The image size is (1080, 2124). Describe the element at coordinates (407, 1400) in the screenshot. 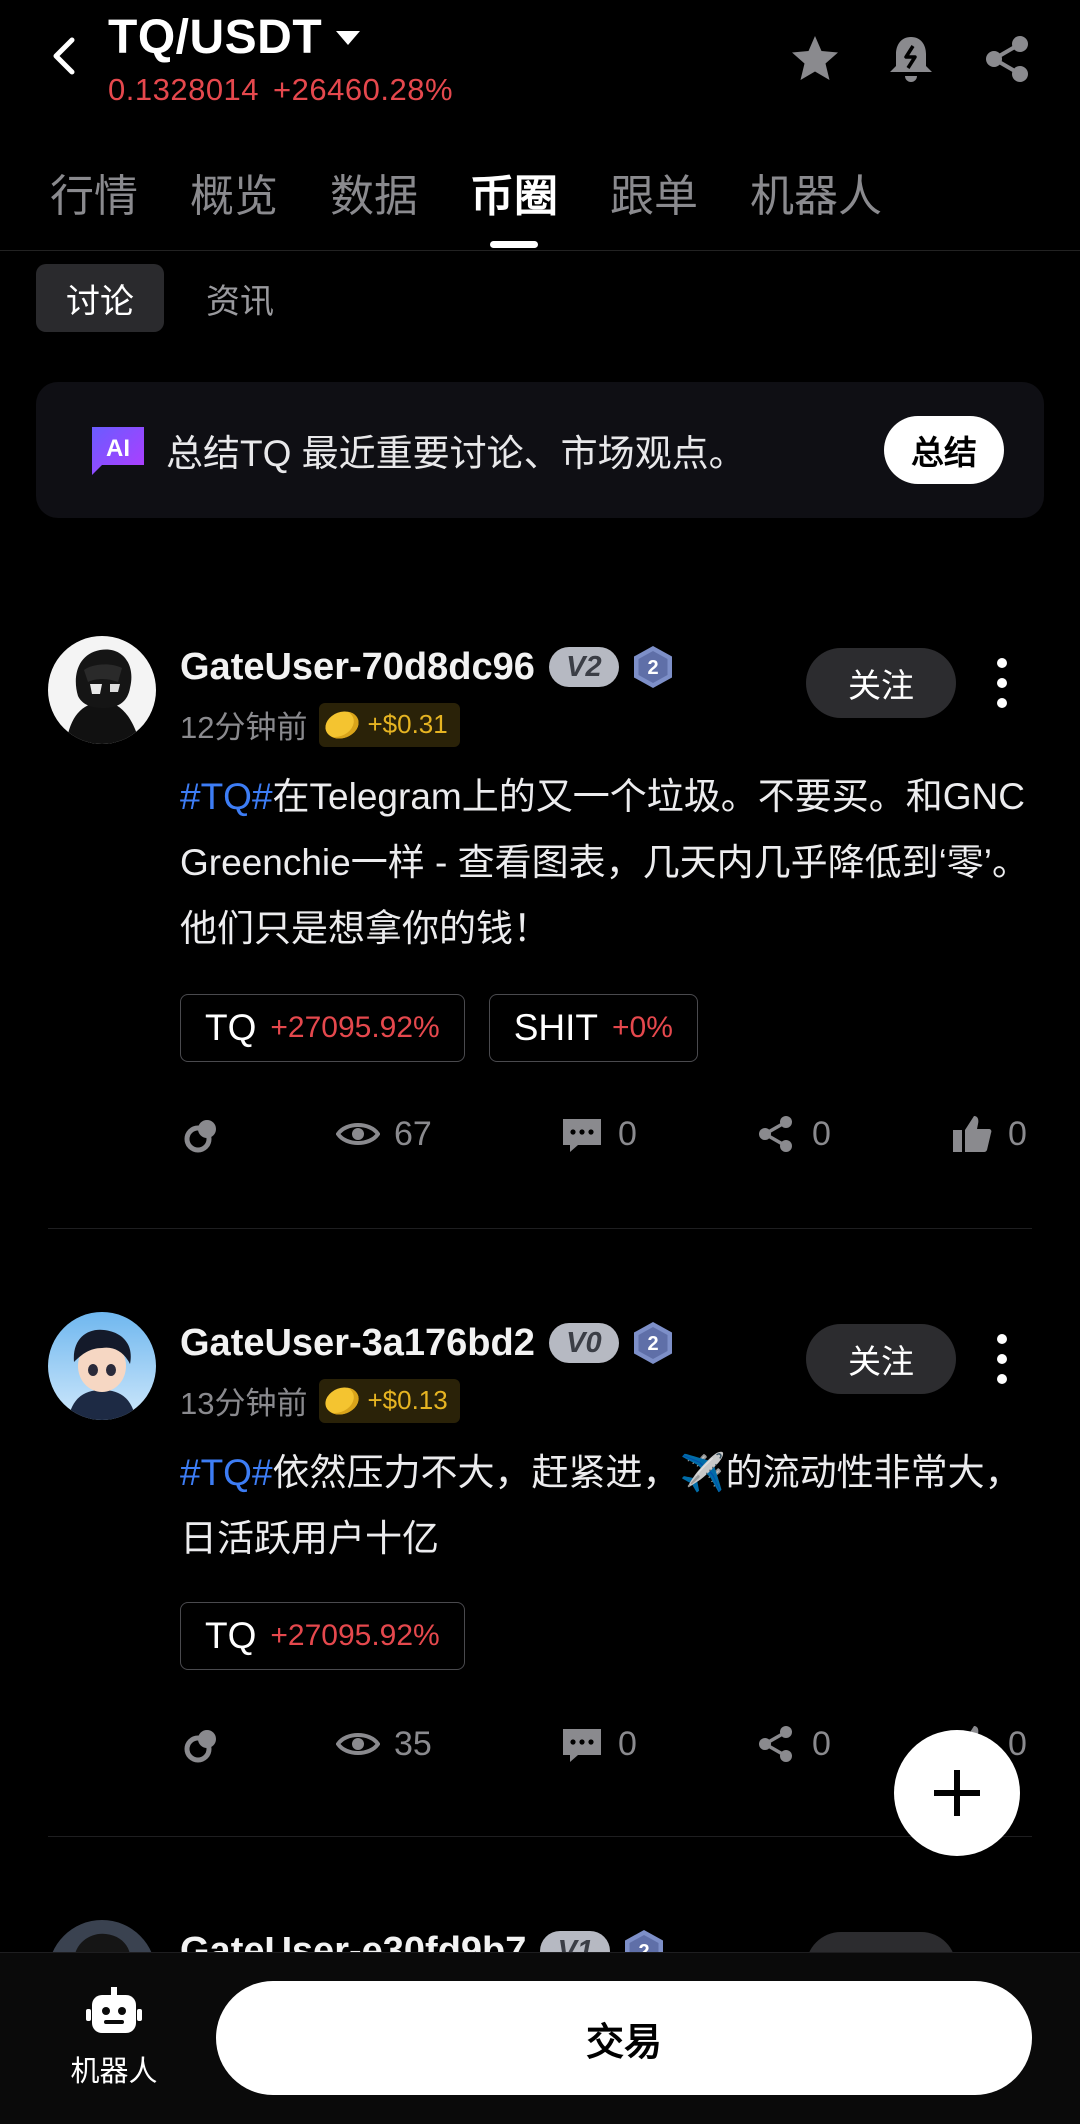

I see `tip-amount: +$0.13` at that location.